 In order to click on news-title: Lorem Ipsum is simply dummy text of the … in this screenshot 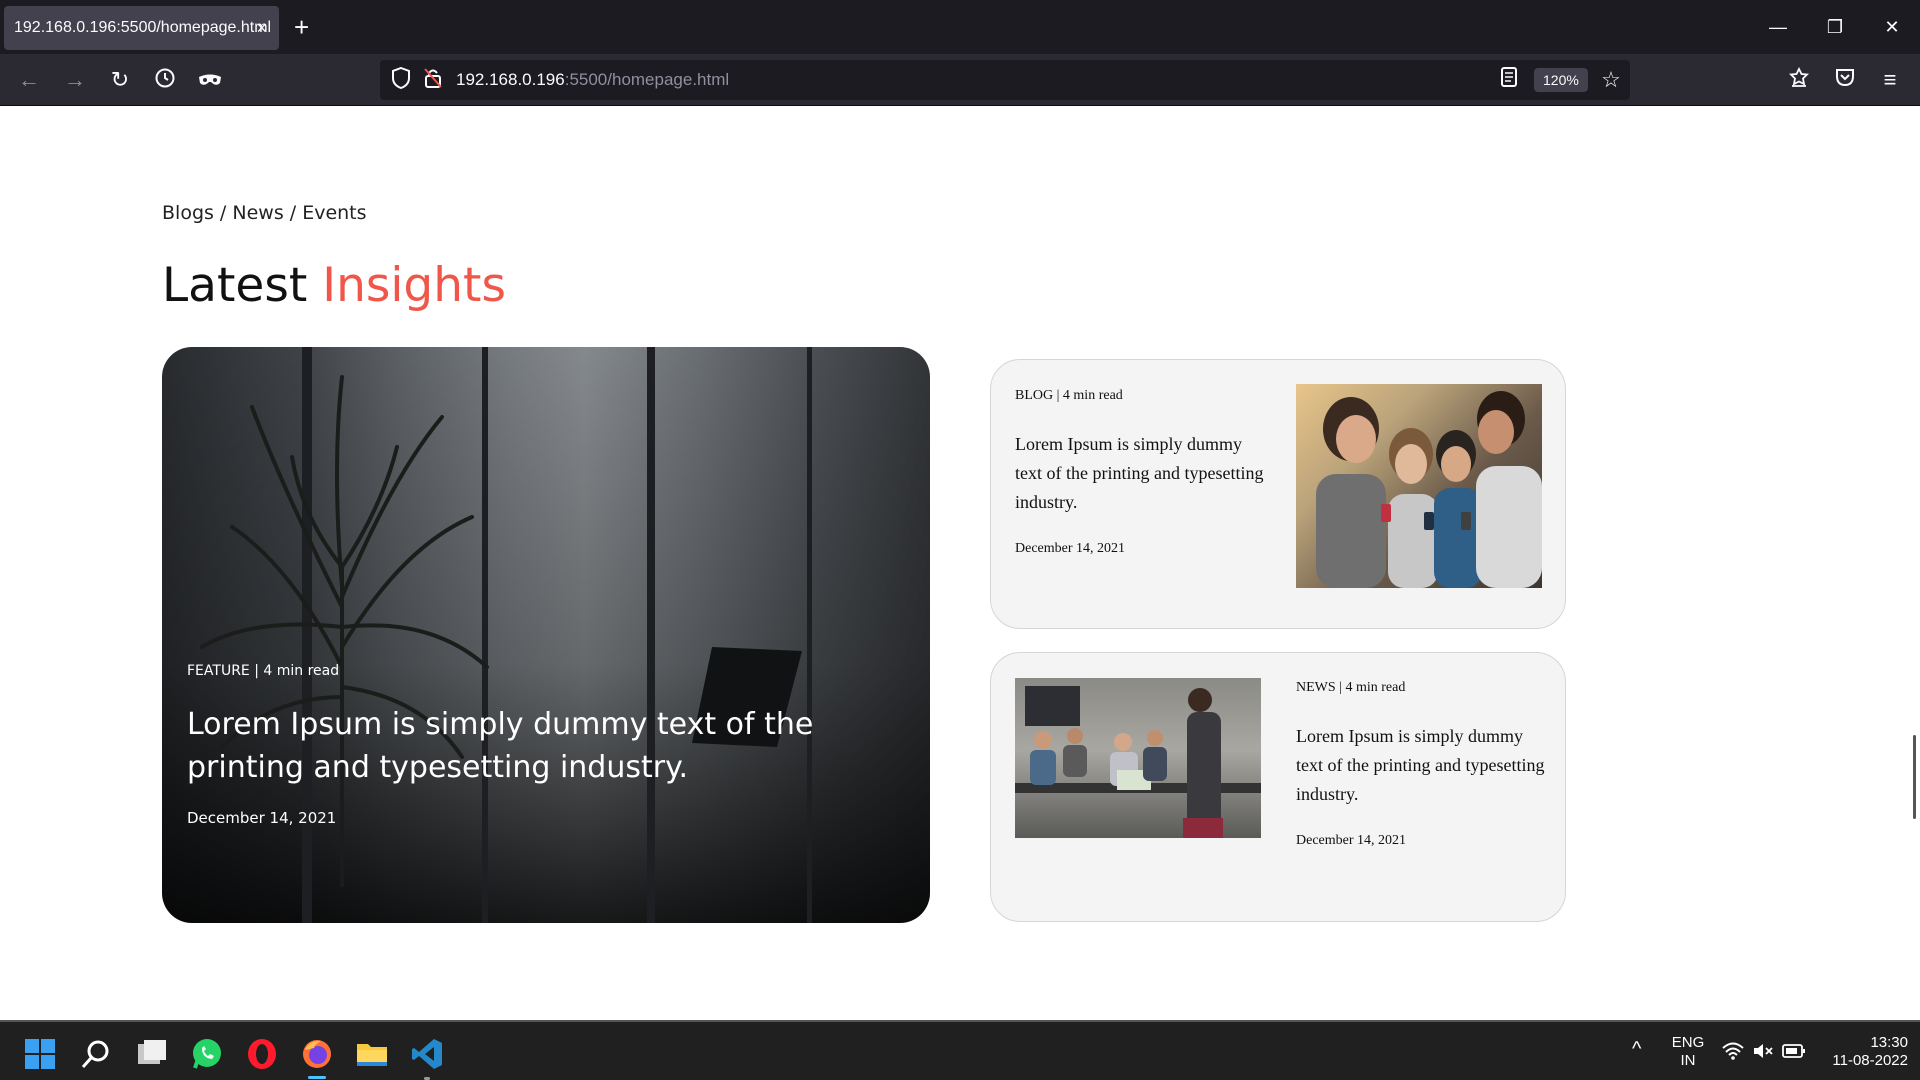, I will do `click(1421, 765)`.